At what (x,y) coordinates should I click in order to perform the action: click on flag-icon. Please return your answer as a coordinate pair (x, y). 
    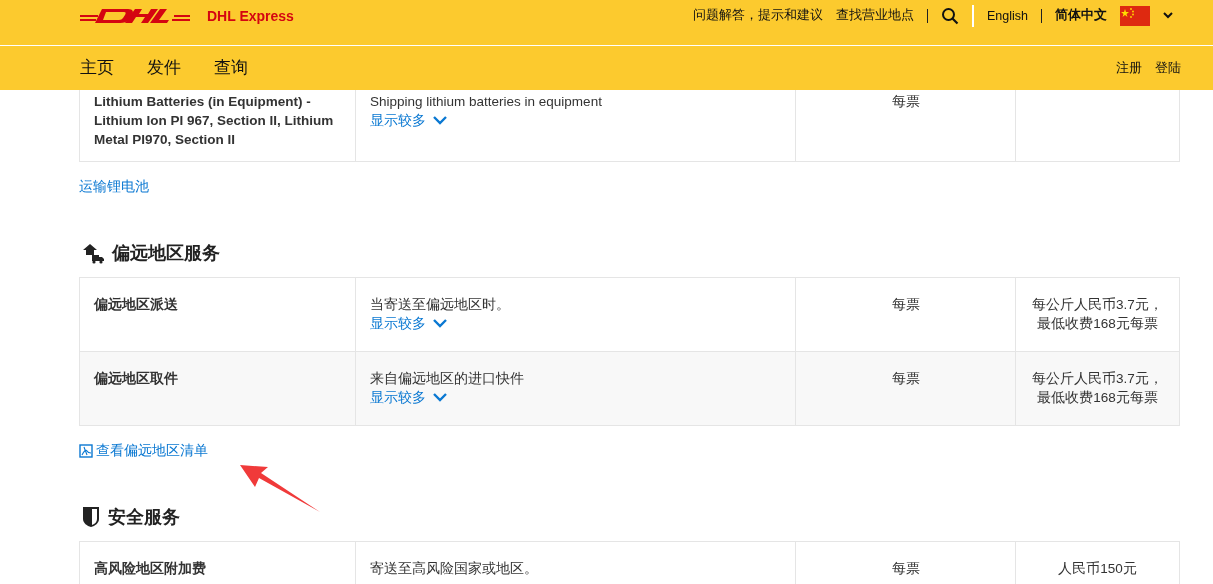
    Looking at the image, I should click on (1135, 15).